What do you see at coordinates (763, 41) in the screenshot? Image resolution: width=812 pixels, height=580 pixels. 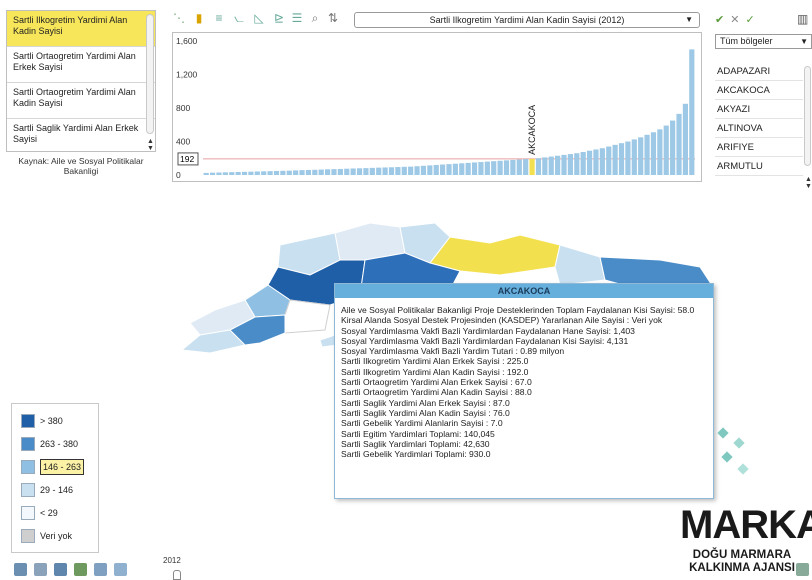 I see `region-filter-select: Tüm bölgeler ▼` at bounding box center [763, 41].